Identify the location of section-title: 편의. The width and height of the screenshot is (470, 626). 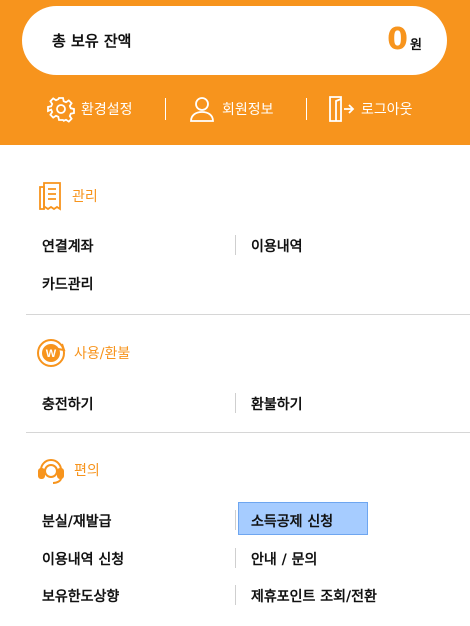
(87, 471).